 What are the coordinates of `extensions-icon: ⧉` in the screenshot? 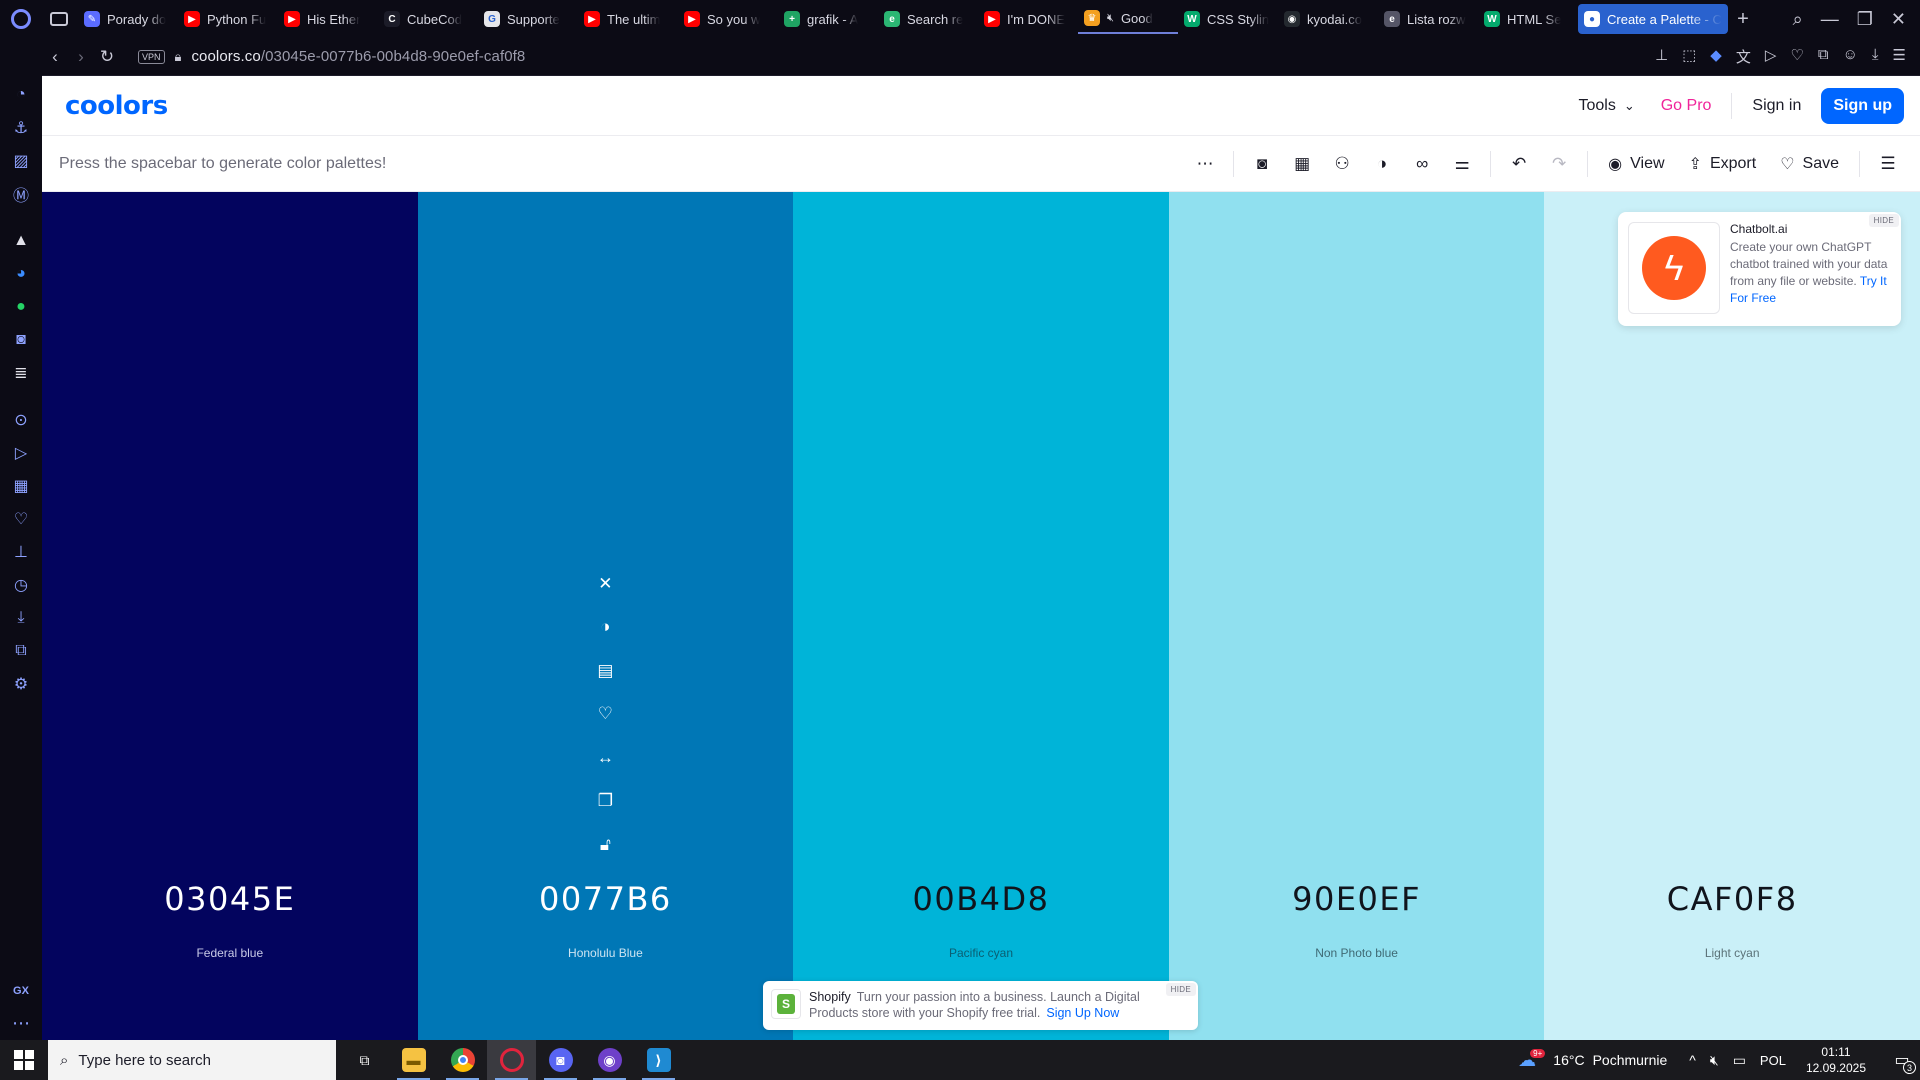 It's located at (1823, 56).